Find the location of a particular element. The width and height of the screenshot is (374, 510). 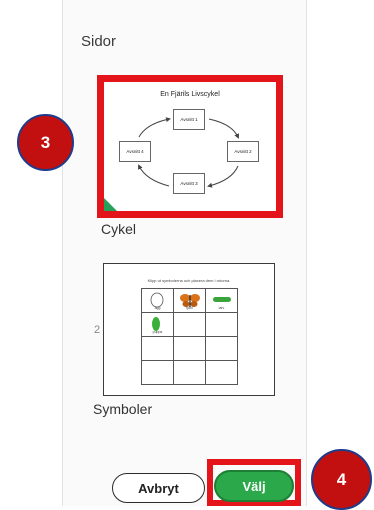

butterfly-icon is located at coordinates (190, 300).